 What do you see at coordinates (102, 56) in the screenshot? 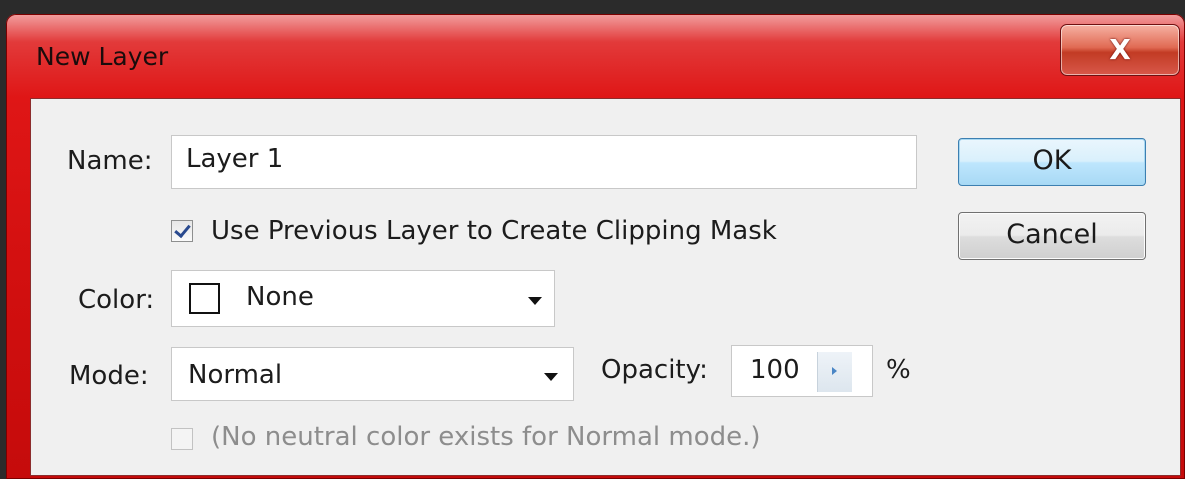
I see `dialog-title: New Layer` at bounding box center [102, 56].